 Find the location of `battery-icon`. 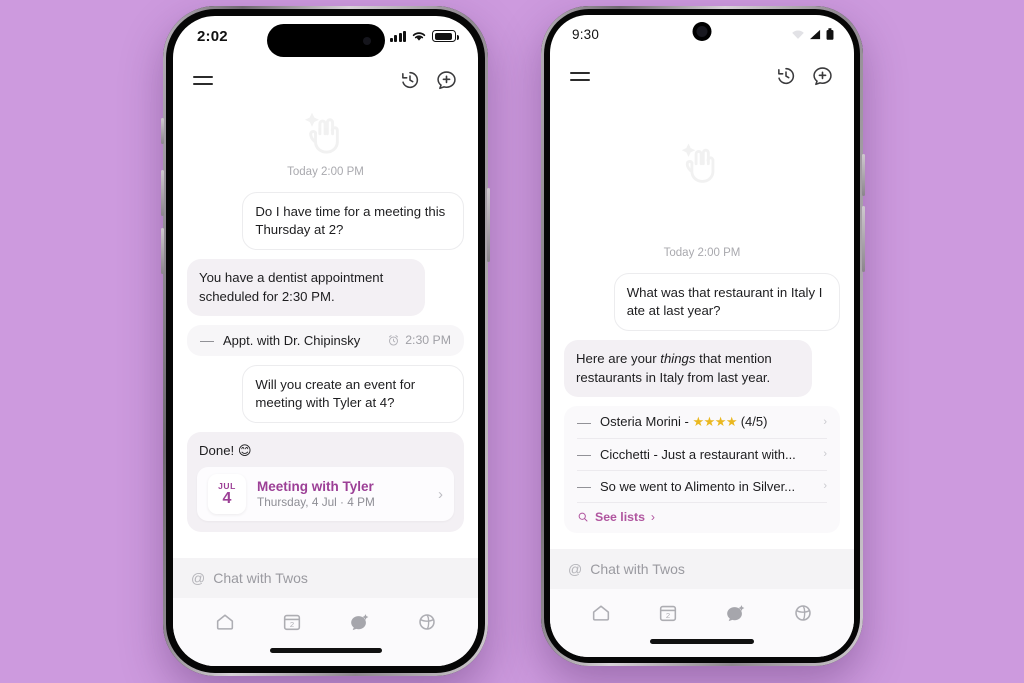

battery-icon is located at coordinates (830, 34).